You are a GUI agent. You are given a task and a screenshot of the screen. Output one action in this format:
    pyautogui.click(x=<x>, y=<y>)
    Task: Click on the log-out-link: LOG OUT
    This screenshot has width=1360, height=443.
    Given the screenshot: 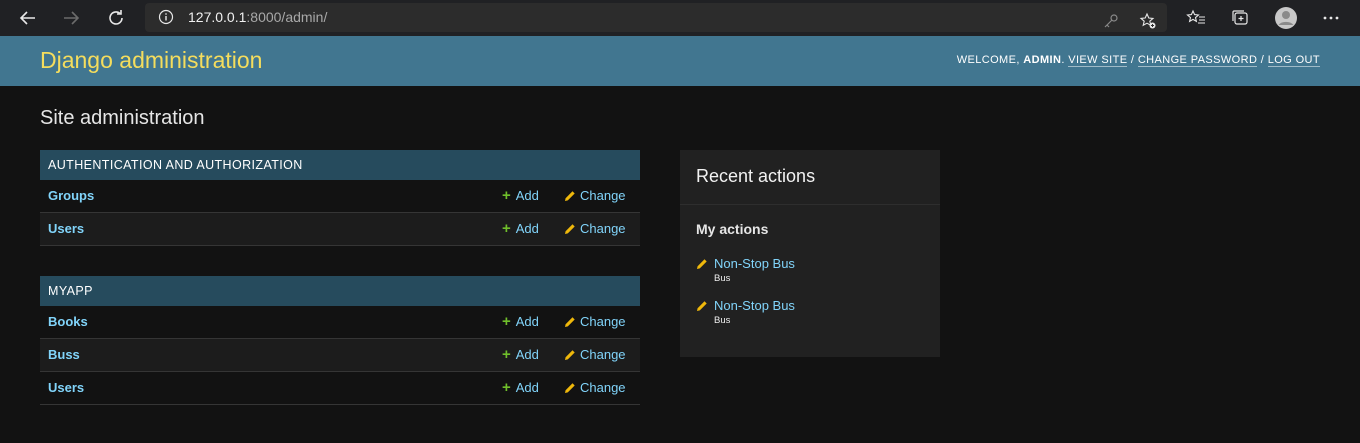 What is the action you would take?
    pyautogui.click(x=1293, y=60)
    